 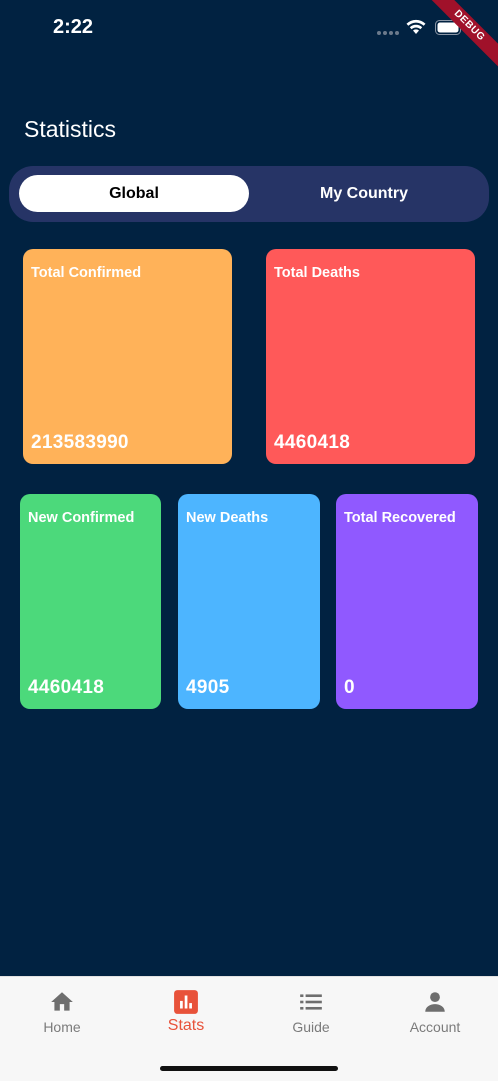 I want to click on region-toggle: Global My Country, so click(x=249, y=194).